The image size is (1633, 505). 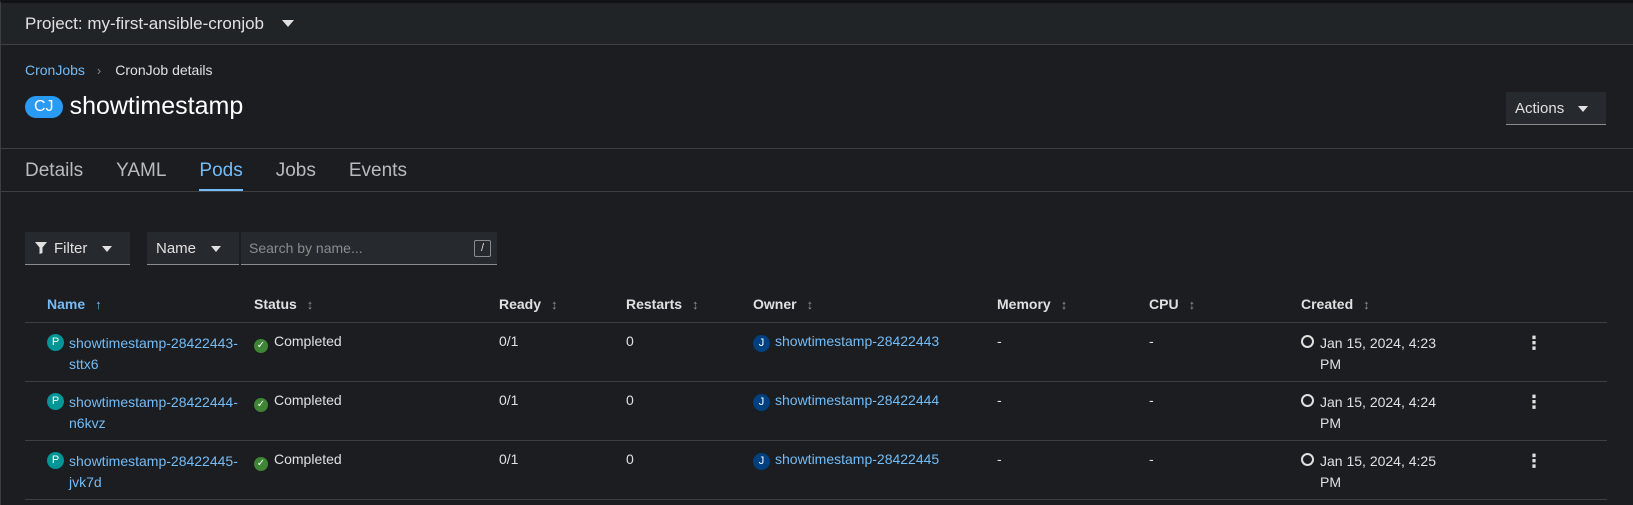 I want to click on column-header-cpu: CPU ↕, so click(x=1225, y=304).